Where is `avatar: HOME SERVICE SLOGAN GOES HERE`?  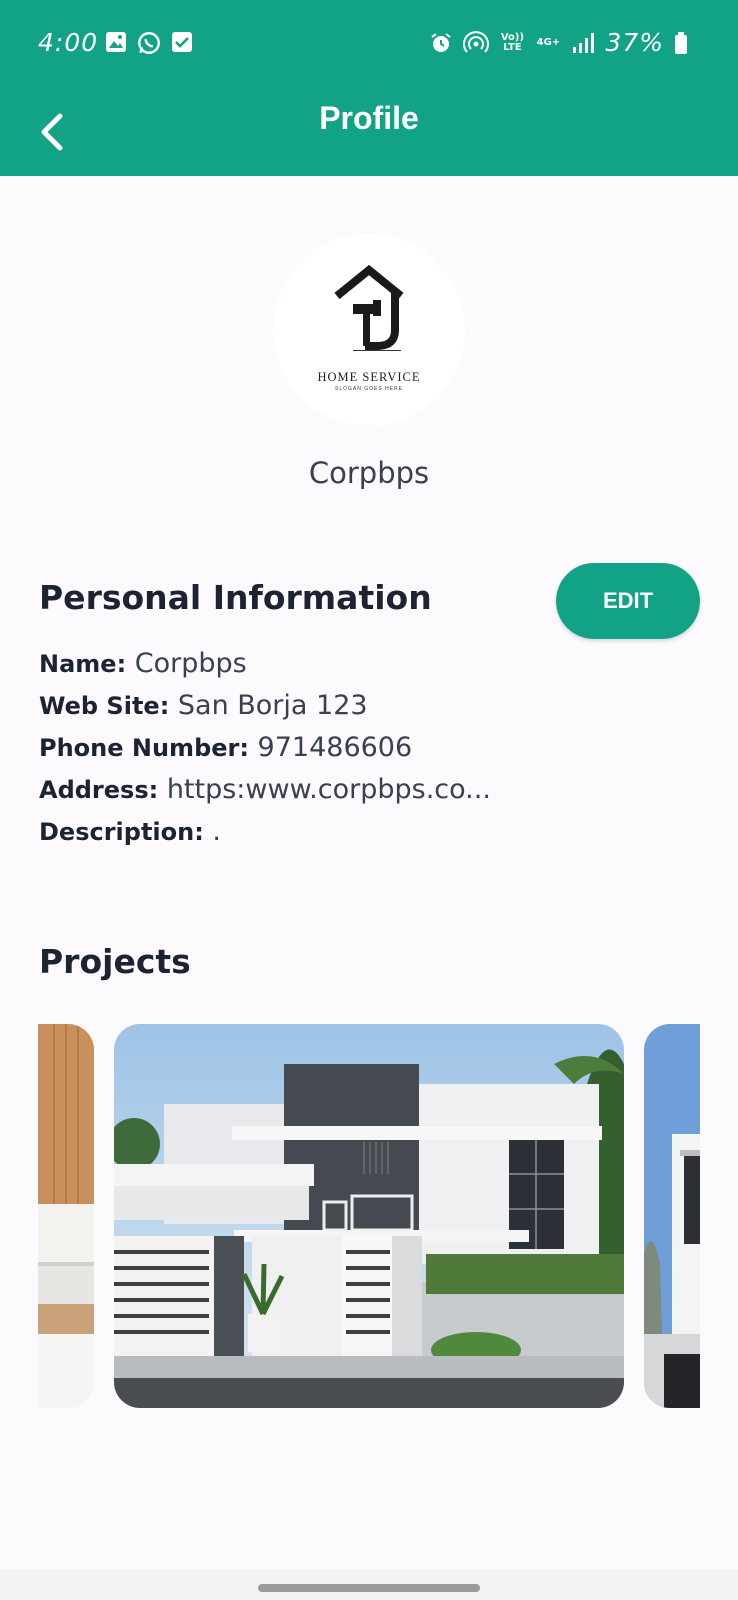
avatar: HOME SERVICE SLOGAN GOES HERE is located at coordinates (369, 330).